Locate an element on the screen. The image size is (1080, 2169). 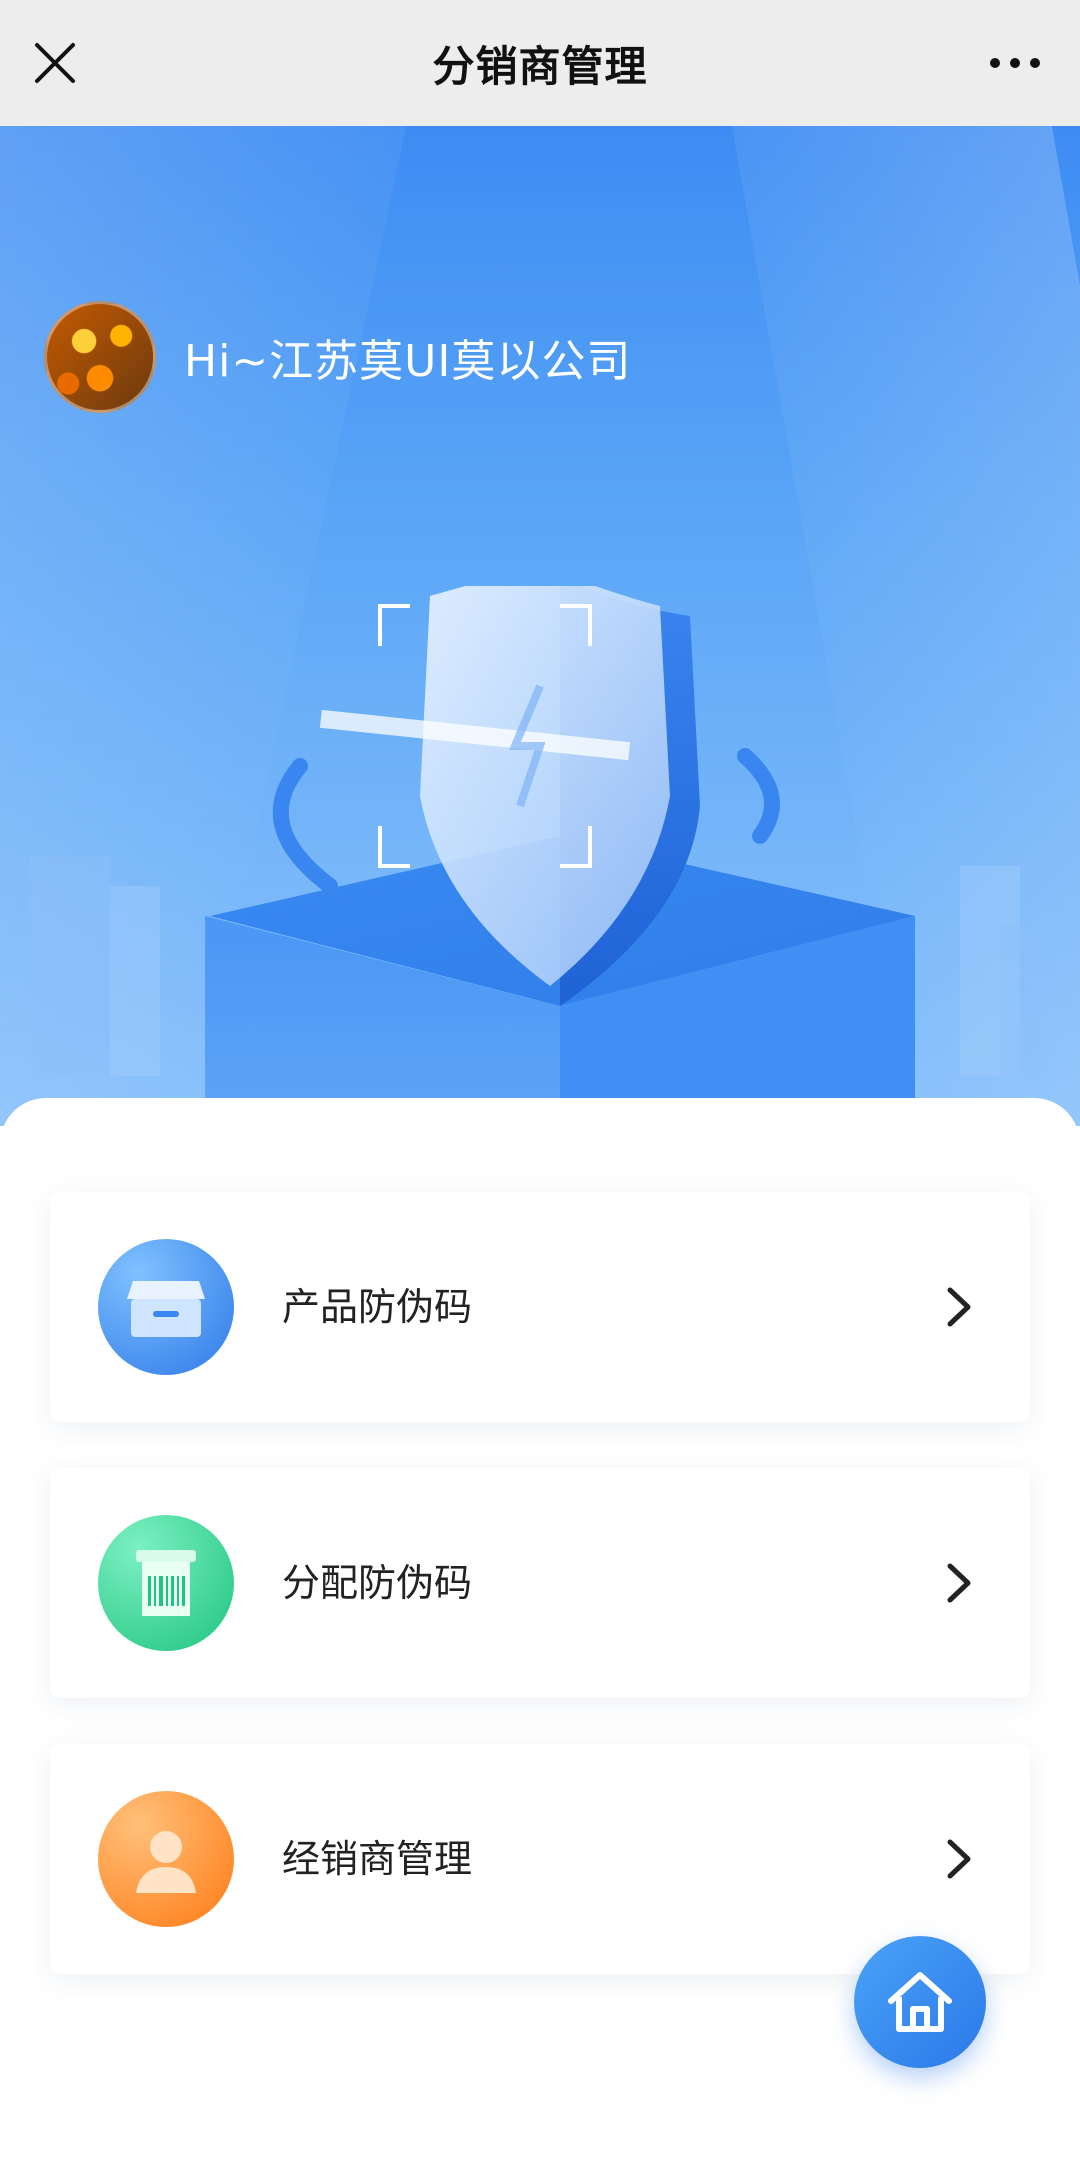
menu-item-dealer-management: 经销商管理 is located at coordinates (540, 1859).